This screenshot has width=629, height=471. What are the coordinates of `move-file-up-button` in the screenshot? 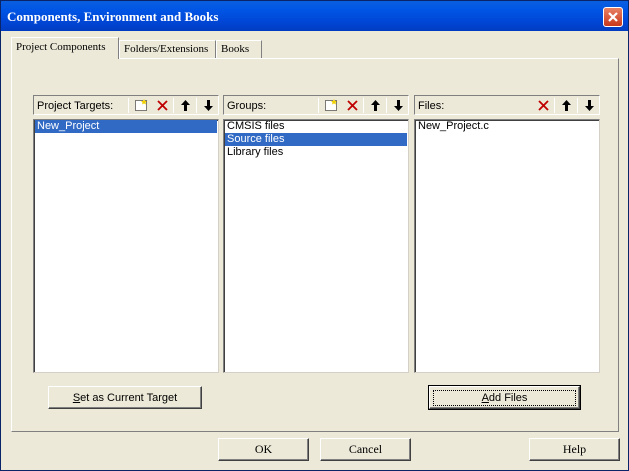 It's located at (566, 105).